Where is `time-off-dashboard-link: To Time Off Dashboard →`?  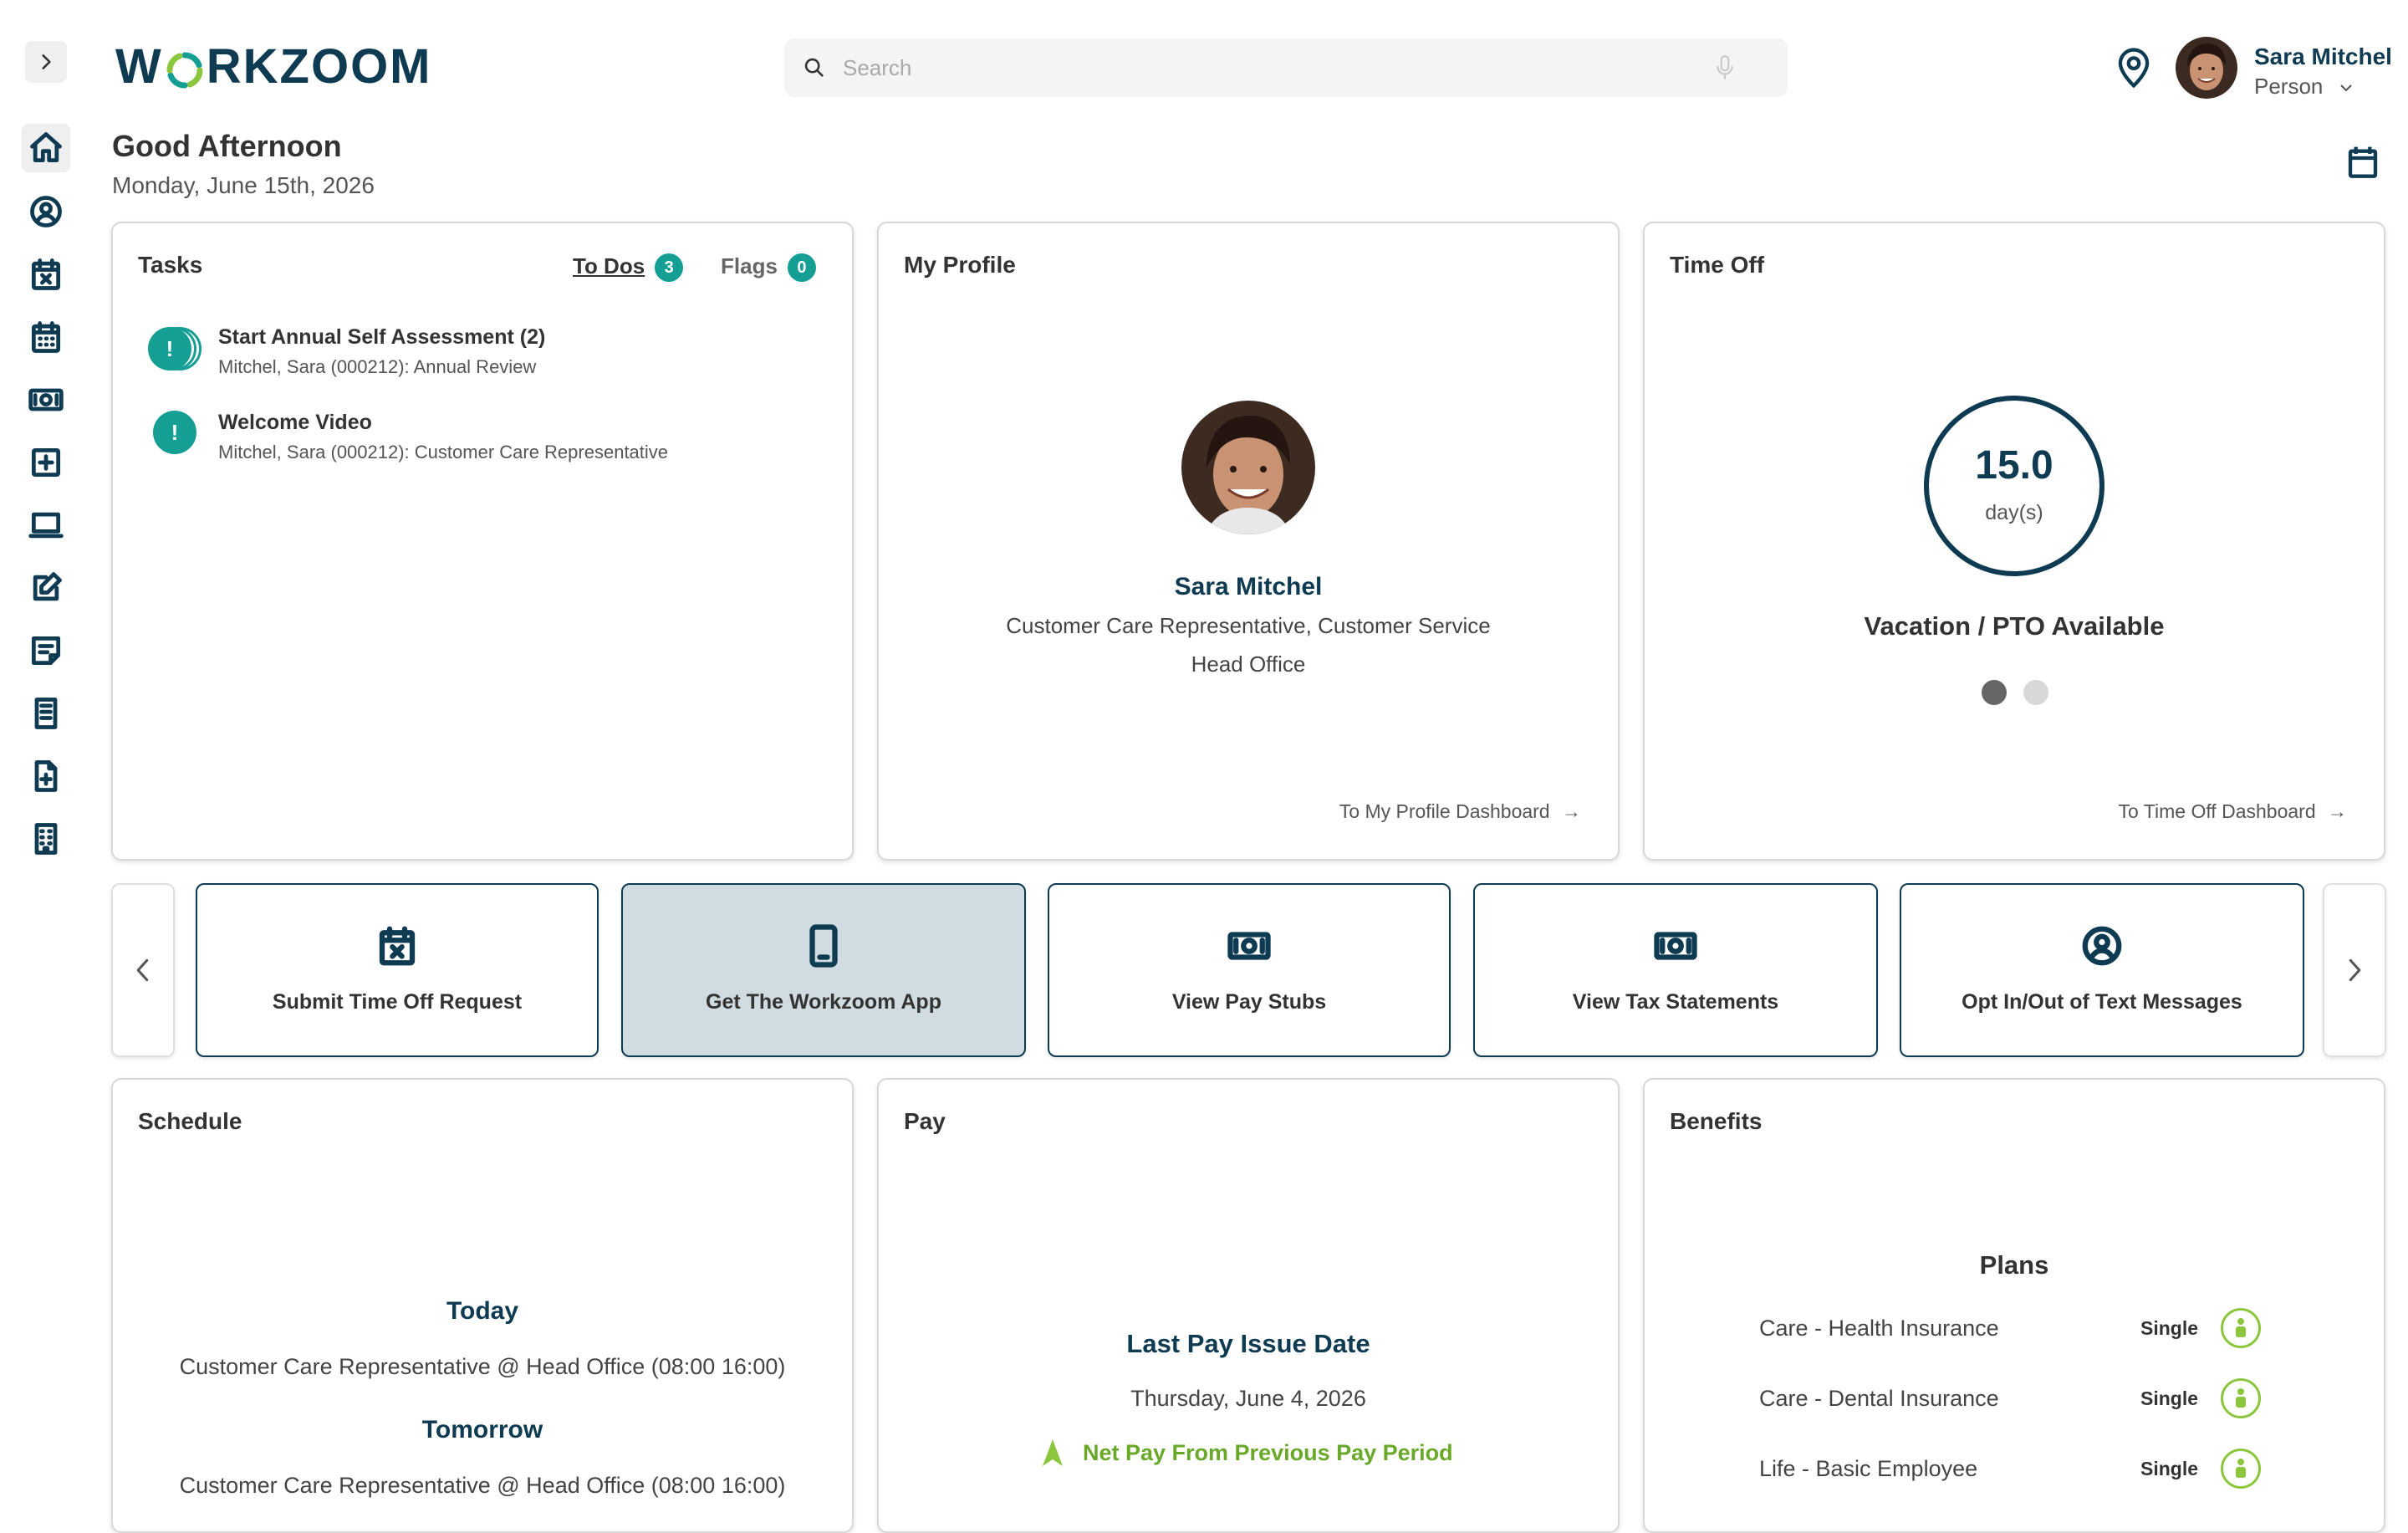 time-off-dashboard-link: To Time Off Dashboard → is located at coordinates (2233, 811).